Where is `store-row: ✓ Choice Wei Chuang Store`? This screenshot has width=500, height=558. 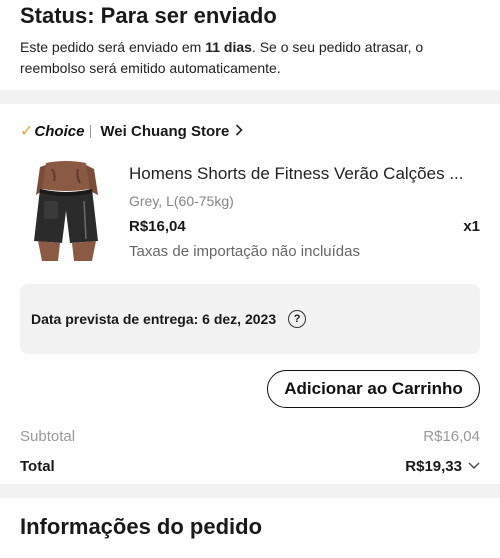 store-row: ✓ Choice Wei Chuang Store is located at coordinates (131, 131).